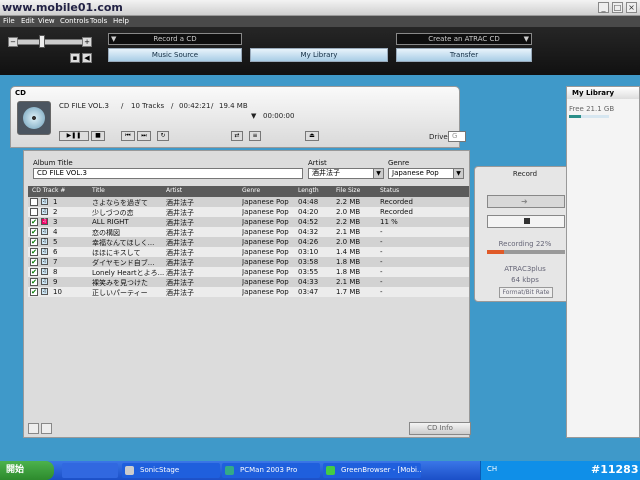 The width and height of the screenshot is (640, 480). Describe the element at coordinates (346, 173) in the screenshot. I see `artist-select: 酒井法子 ▼` at that location.